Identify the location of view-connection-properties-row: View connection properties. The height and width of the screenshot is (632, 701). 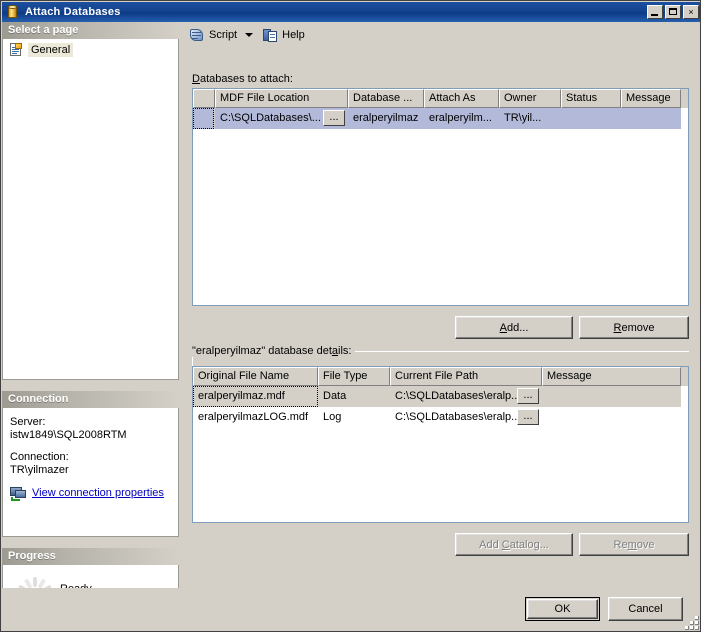
(90, 493).